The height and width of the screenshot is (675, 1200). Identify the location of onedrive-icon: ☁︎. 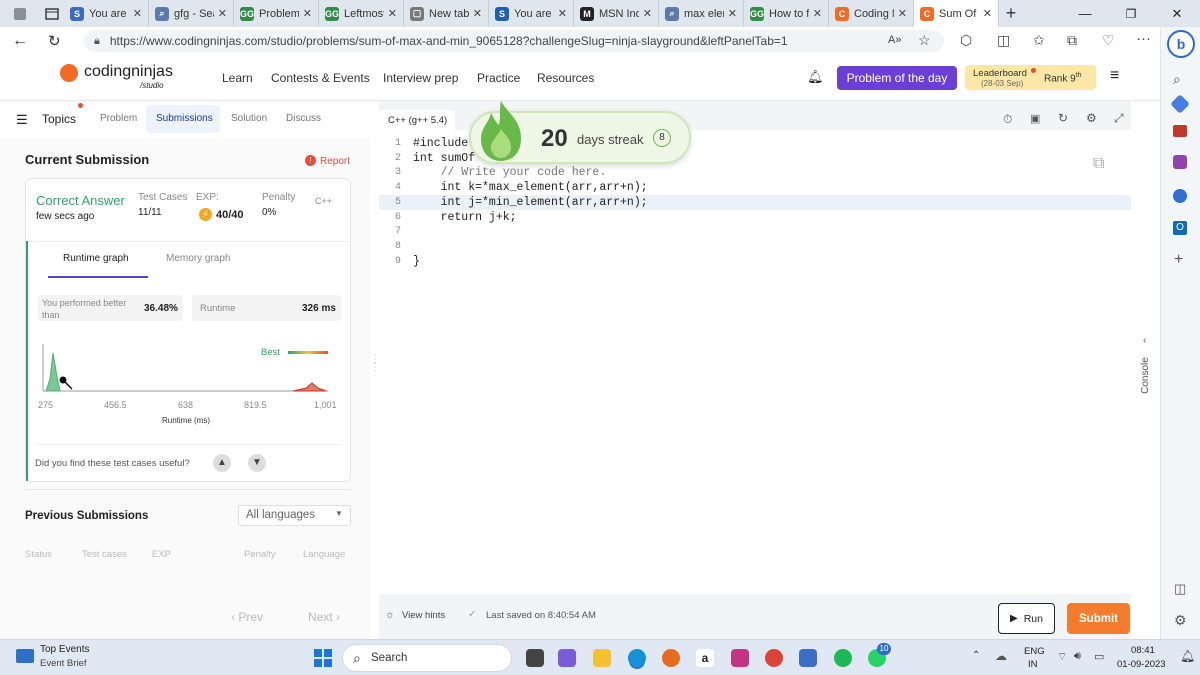
(1001, 656).